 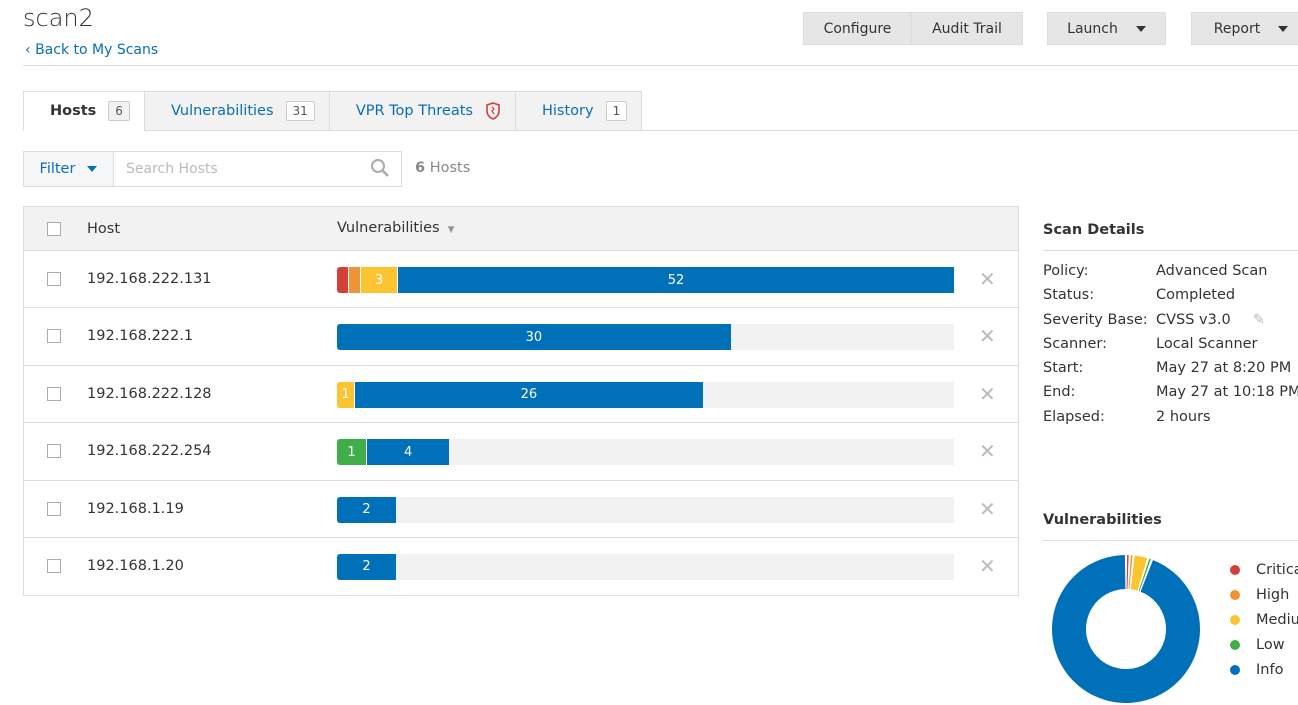 I want to click on detail-value: CVSS v3.0 ✎, so click(x=1227, y=320).